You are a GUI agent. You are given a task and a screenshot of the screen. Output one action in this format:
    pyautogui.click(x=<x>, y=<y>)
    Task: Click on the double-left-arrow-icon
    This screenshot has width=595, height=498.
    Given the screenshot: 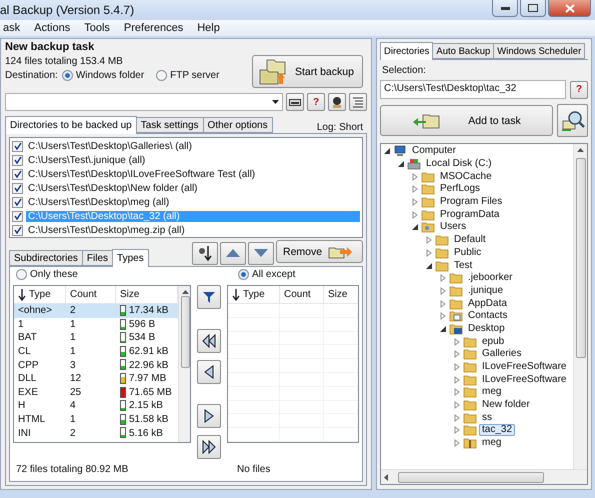 What is the action you would take?
    pyautogui.click(x=209, y=341)
    